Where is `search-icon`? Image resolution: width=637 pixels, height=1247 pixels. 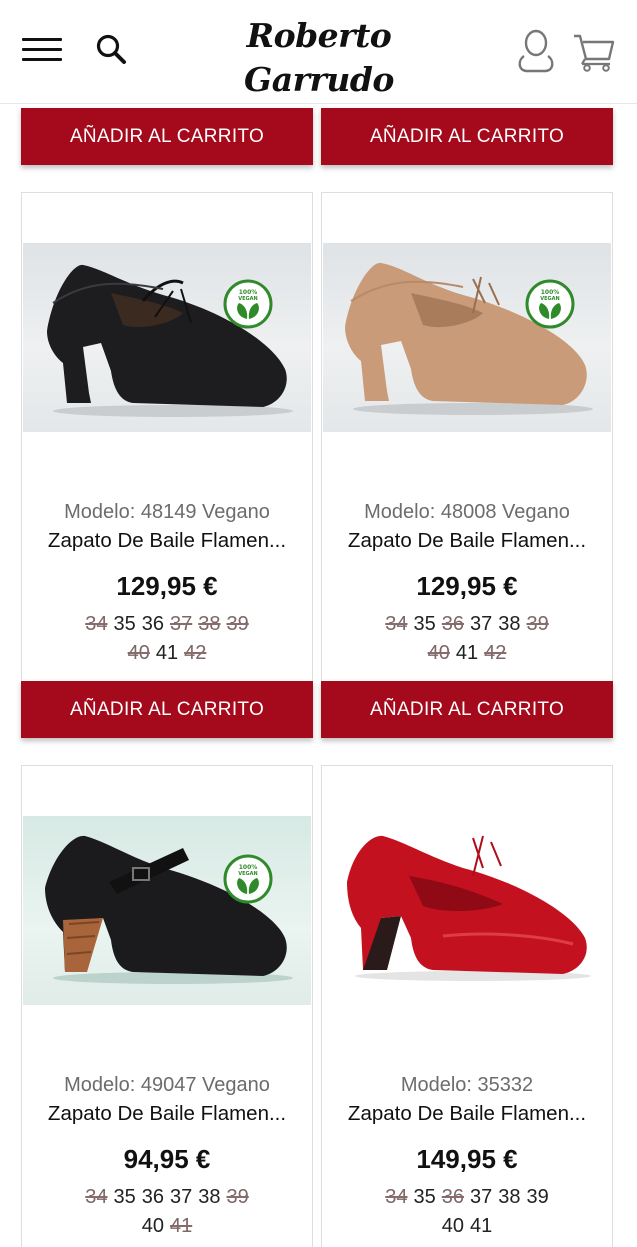
search-icon is located at coordinates (111, 49).